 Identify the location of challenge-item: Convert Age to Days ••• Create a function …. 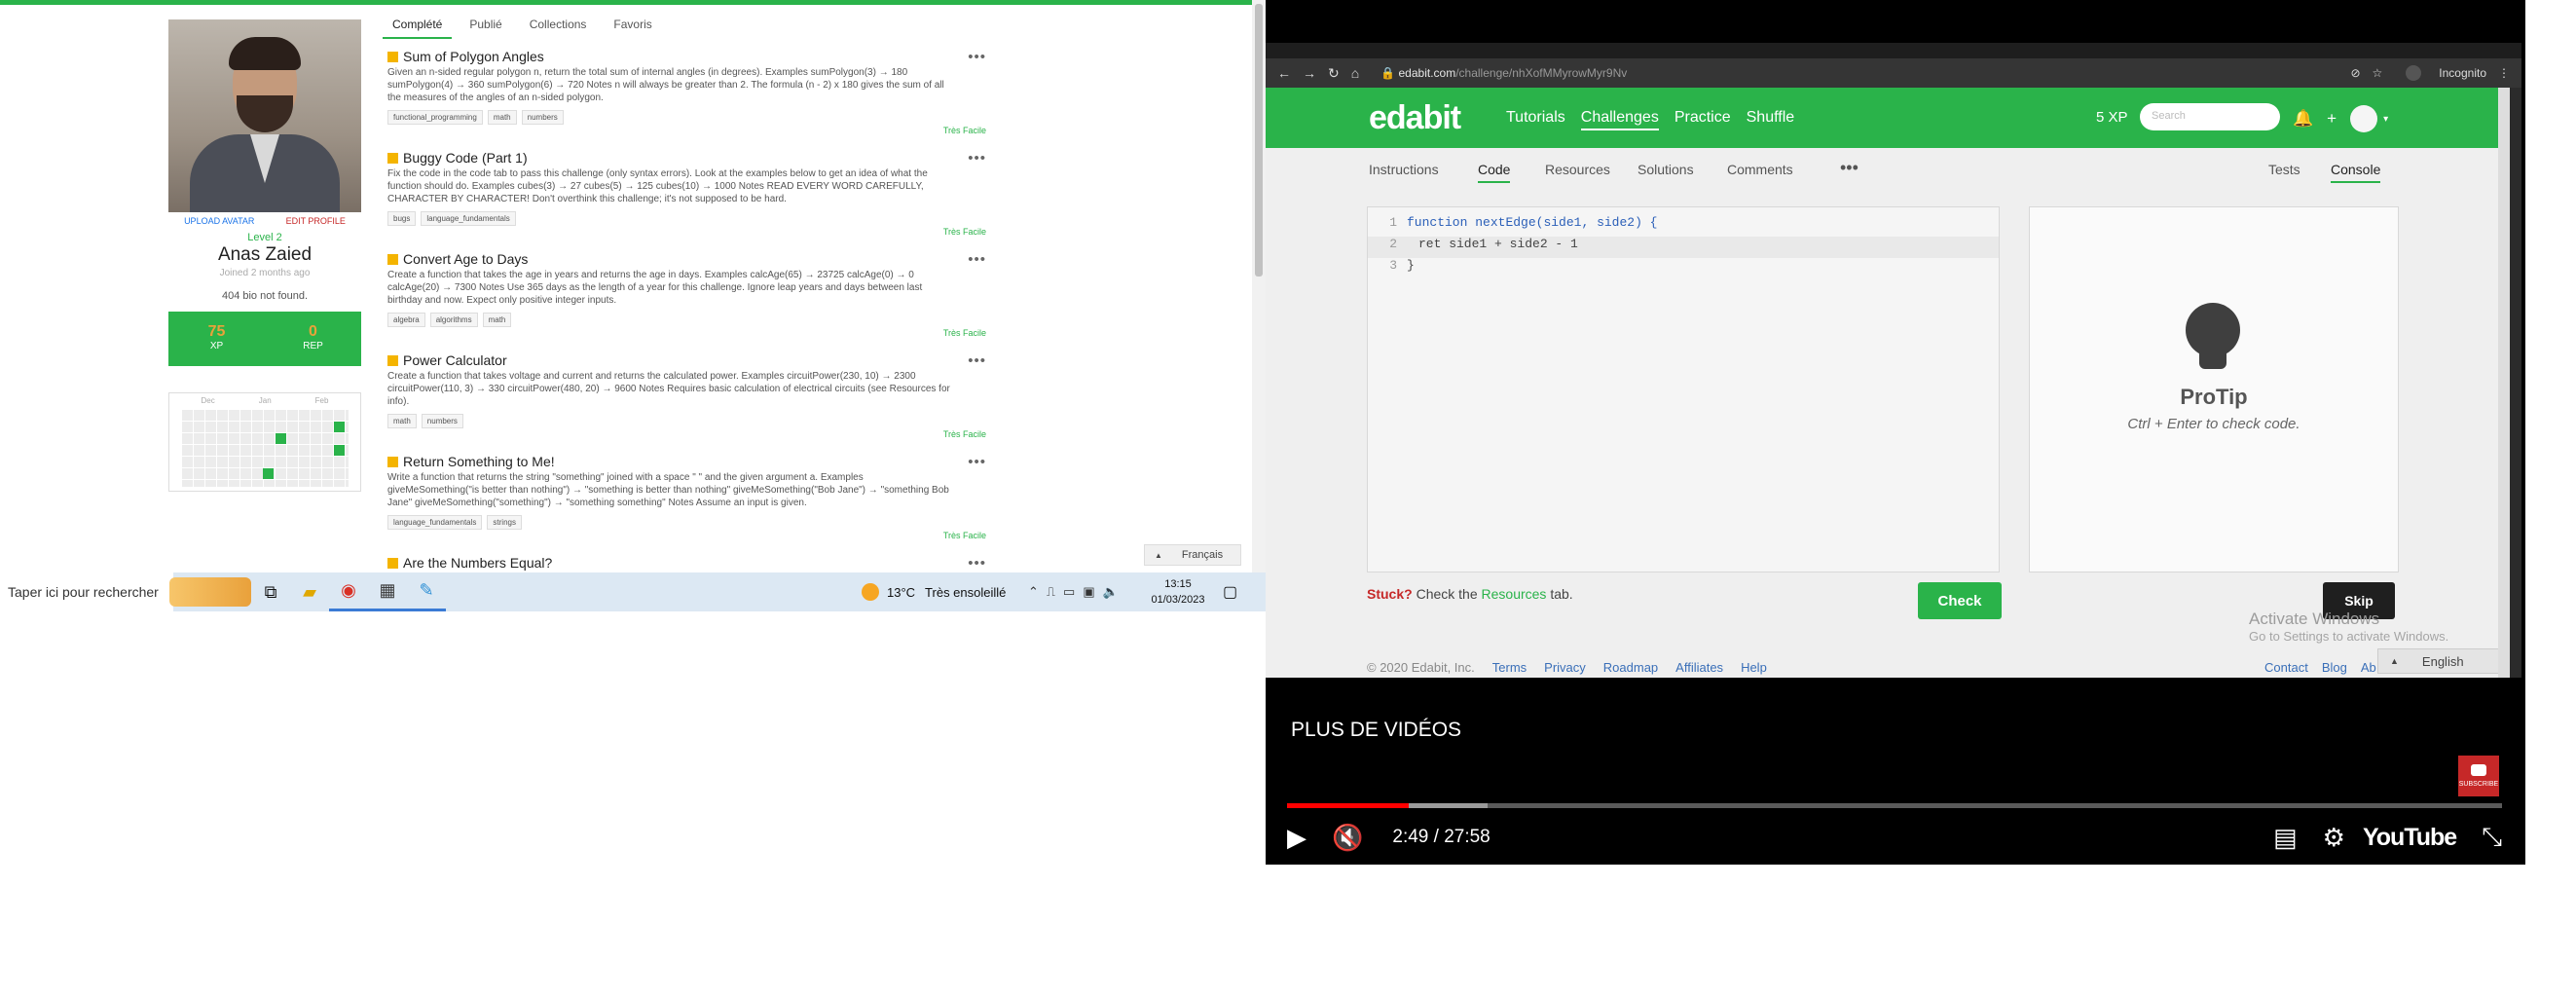
(694, 294).